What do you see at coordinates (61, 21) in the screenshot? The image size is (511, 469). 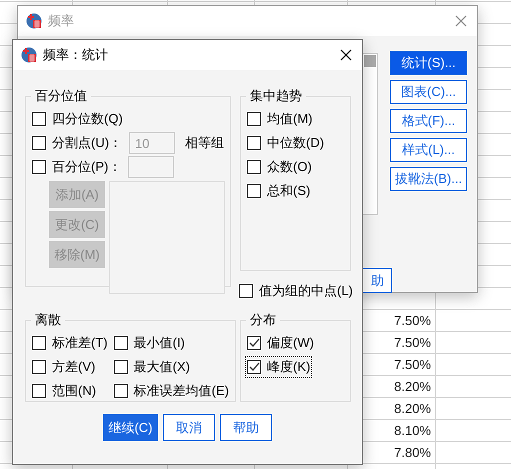 I see `window-title: 频率` at bounding box center [61, 21].